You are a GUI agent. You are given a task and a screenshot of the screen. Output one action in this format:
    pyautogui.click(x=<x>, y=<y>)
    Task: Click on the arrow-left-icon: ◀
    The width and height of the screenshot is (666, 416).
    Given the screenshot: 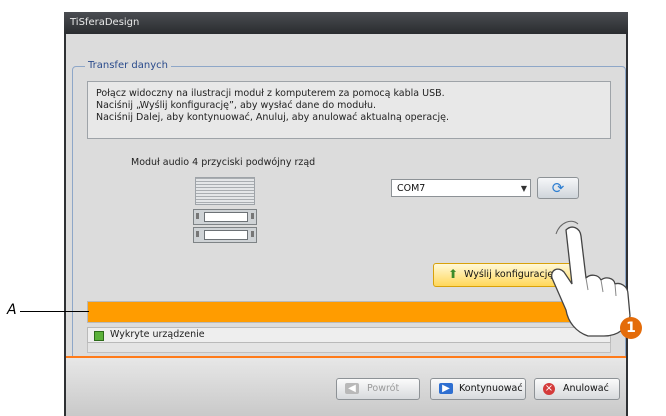 What is the action you would take?
    pyautogui.click(x=352, y=388)
    